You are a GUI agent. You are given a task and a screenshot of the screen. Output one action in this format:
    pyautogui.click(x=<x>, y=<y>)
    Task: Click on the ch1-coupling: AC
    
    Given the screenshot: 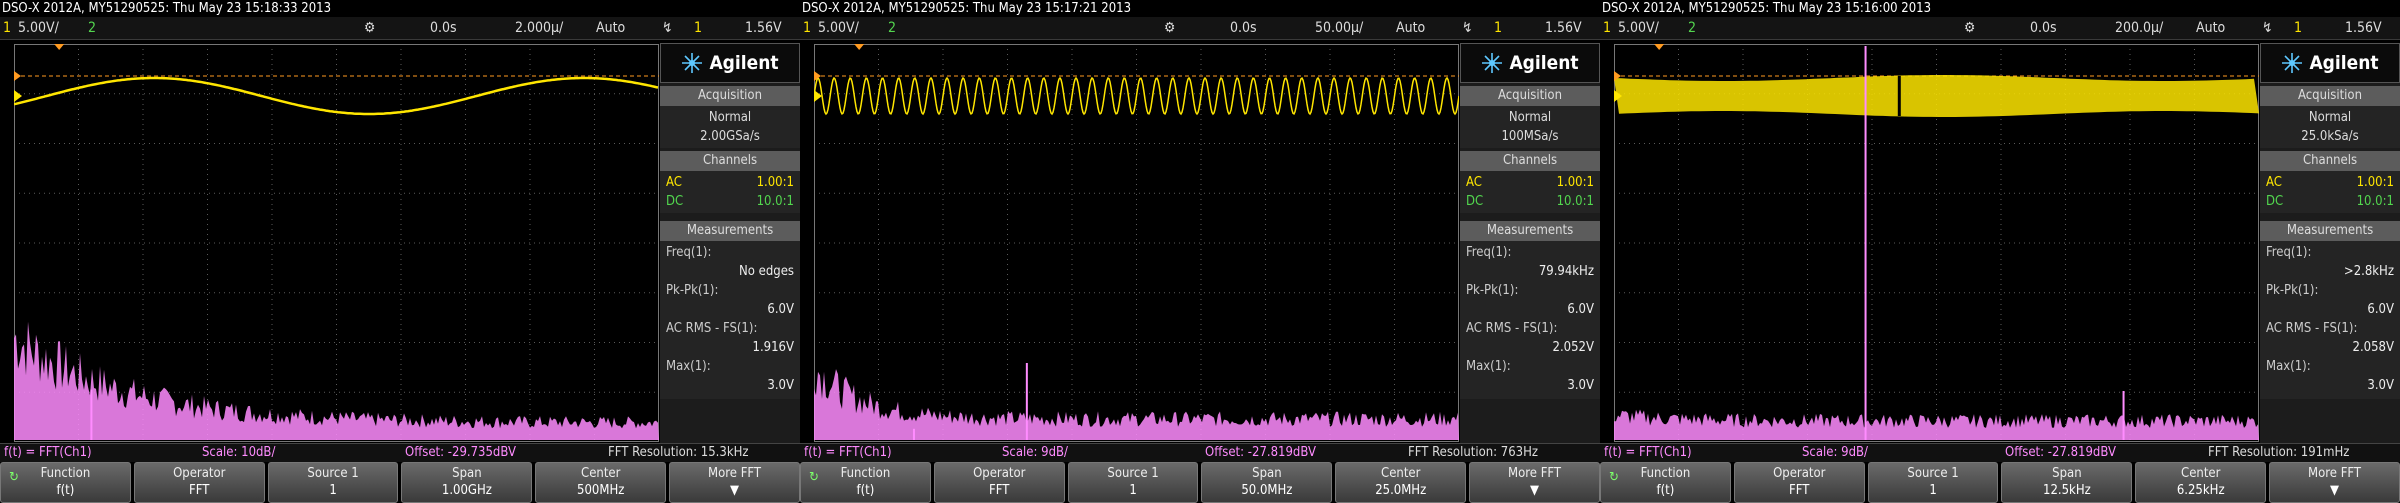 What is the action you would take?
    pyautogui.click(x=1474, y=182)
    